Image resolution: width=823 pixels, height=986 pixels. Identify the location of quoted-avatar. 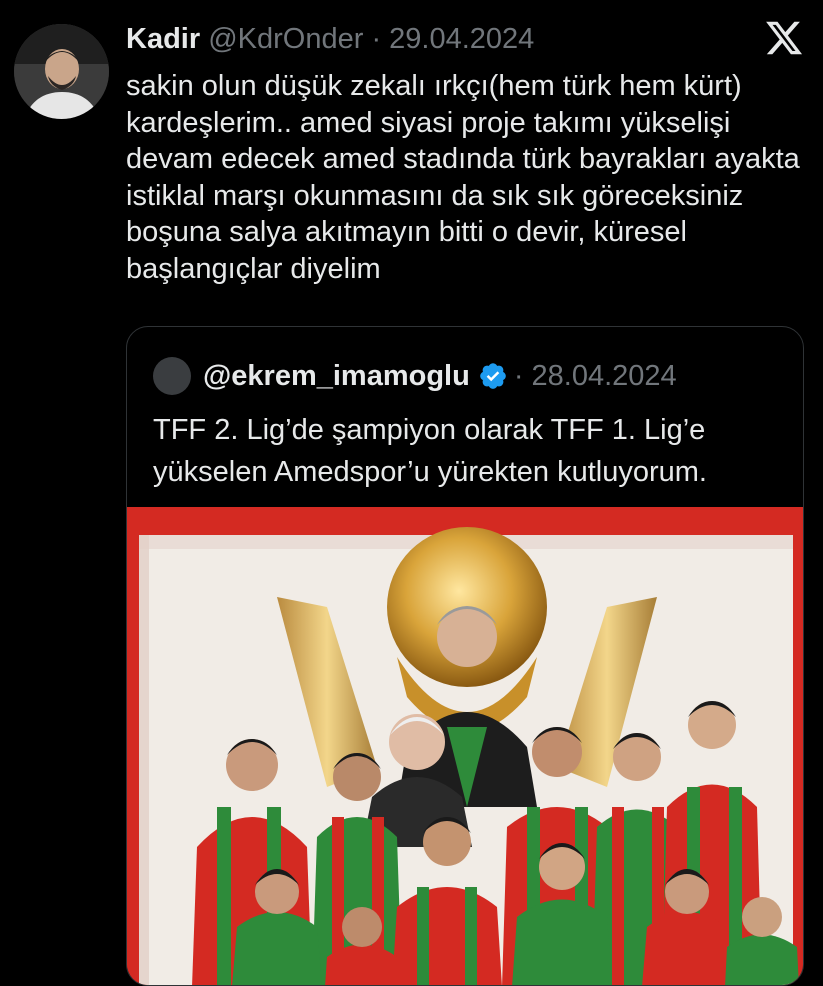
(172, 376).